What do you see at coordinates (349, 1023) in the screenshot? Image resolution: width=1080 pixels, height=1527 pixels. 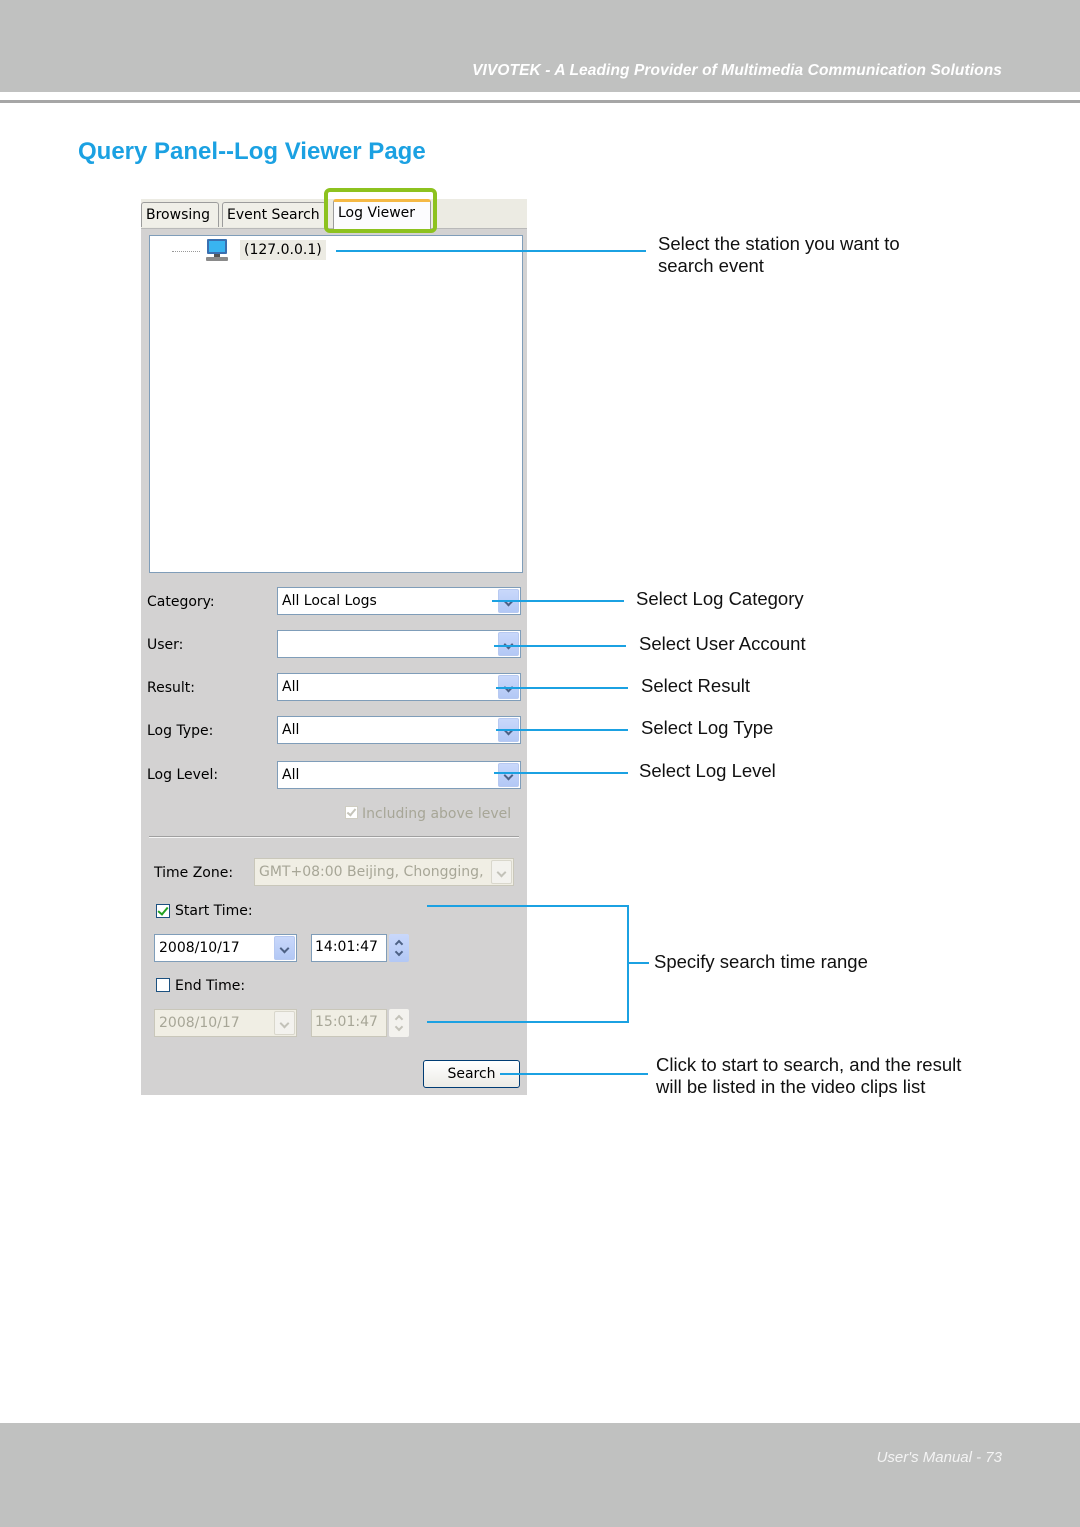 I see `end-time-input: 15:01:47` at bounding box center [349, 1023].